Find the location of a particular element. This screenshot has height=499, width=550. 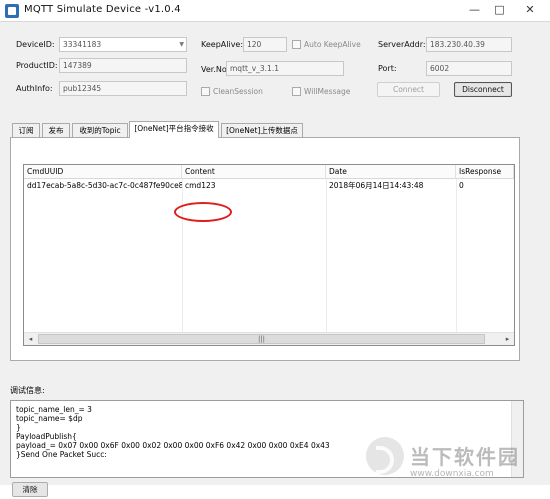

keepalive-label: KeepAlive: is located at coordinates (222, 44).